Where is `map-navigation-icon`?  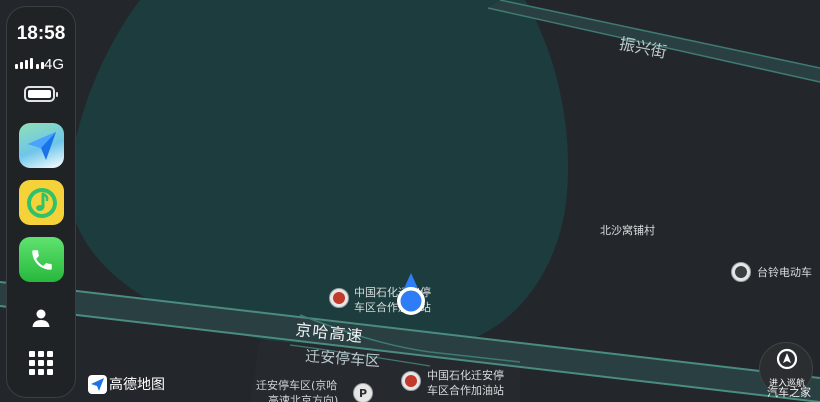
map-navigation-icon is located at coordinates (41, 145).